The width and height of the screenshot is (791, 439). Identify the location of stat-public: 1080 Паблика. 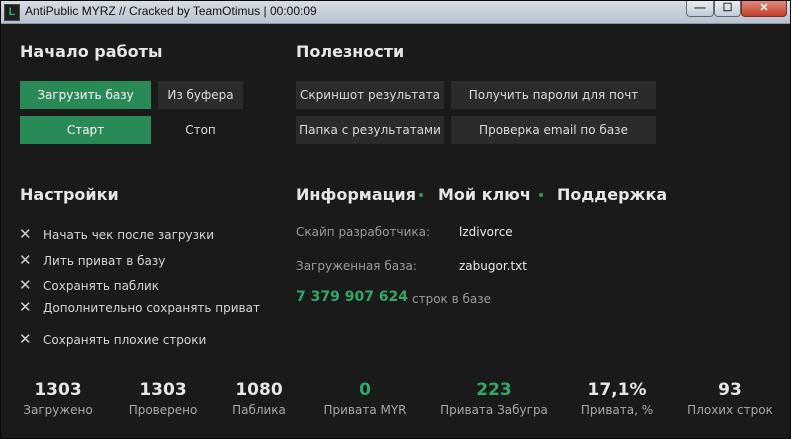
(259, 398).